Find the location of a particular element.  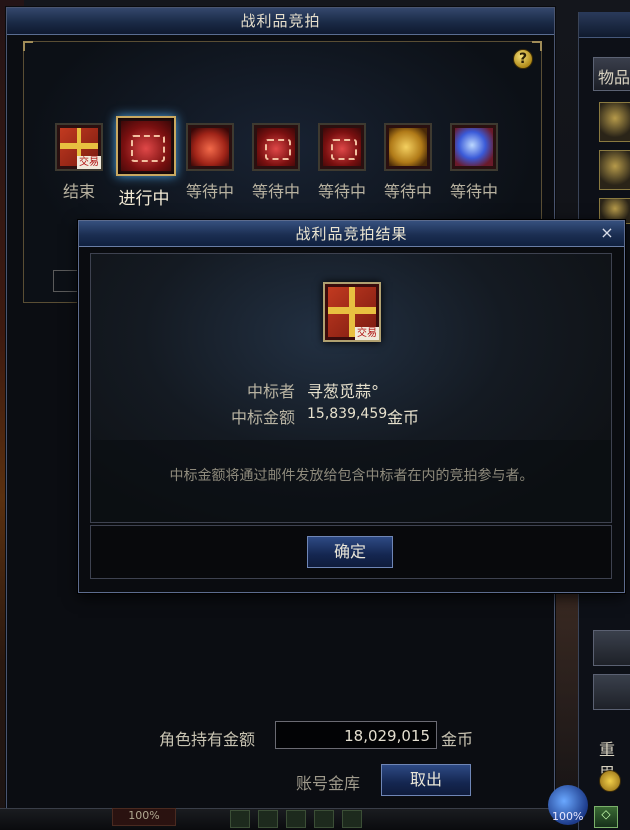

confirm-button: 确定 is located at coordinates (350, 552).